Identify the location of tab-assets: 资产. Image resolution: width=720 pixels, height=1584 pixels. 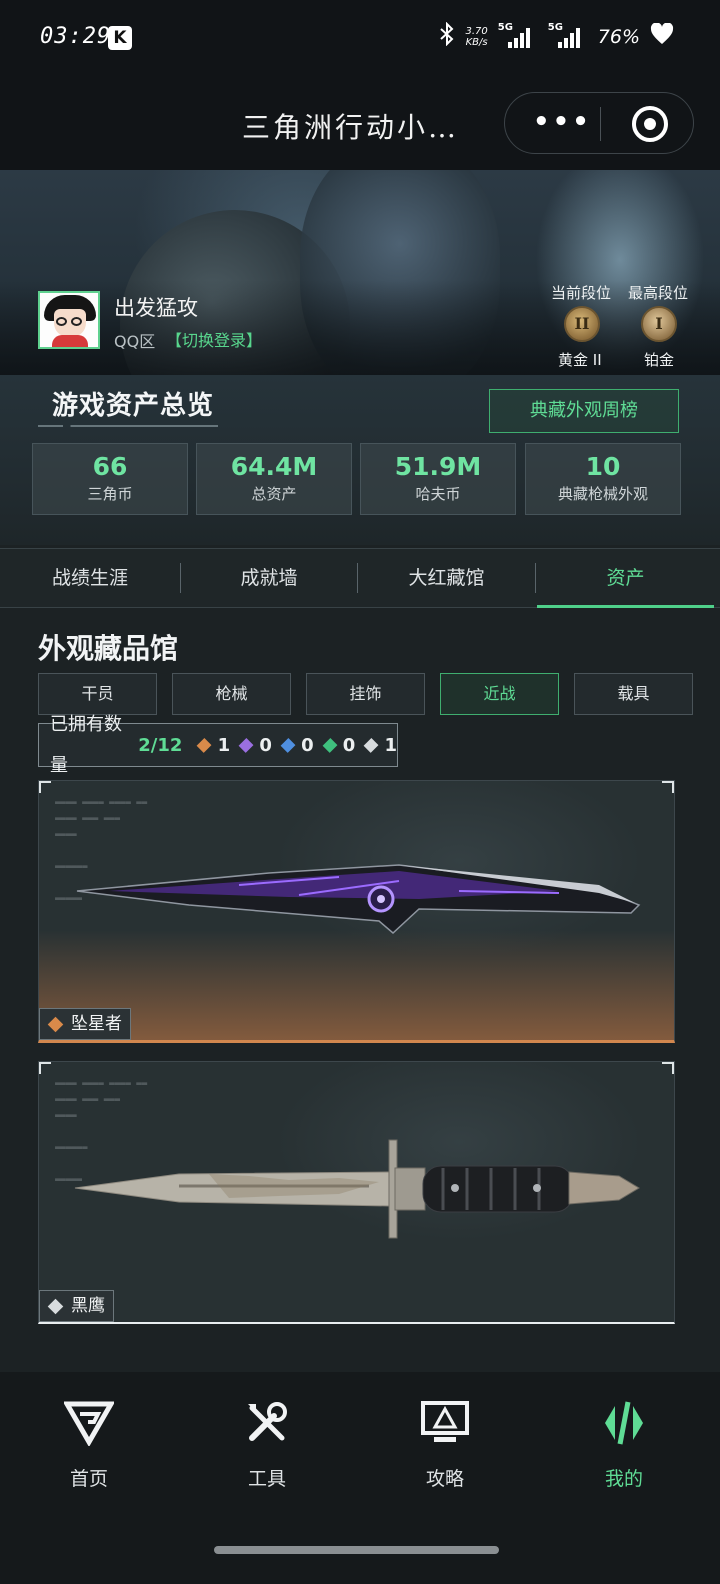
(625, 578).